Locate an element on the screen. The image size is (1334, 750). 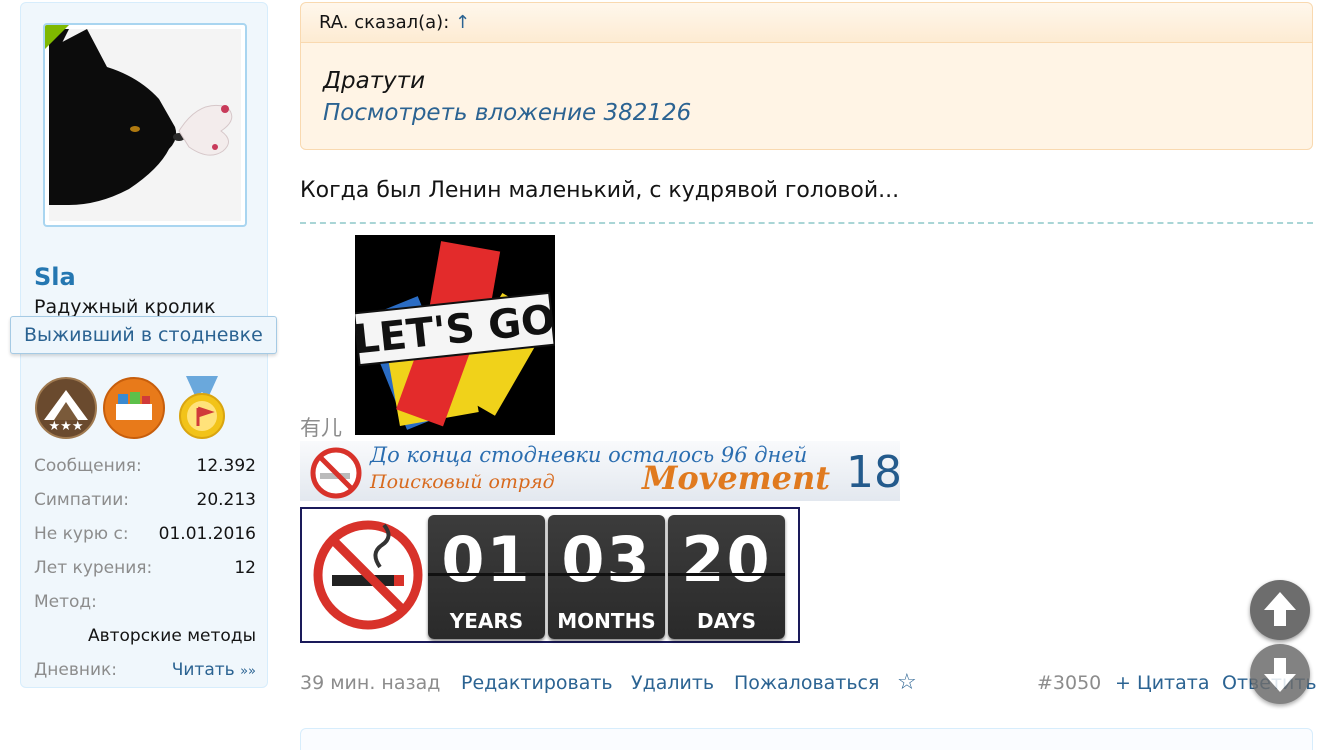
report-link: Пожаловаться is located at coordinates (806, 683).